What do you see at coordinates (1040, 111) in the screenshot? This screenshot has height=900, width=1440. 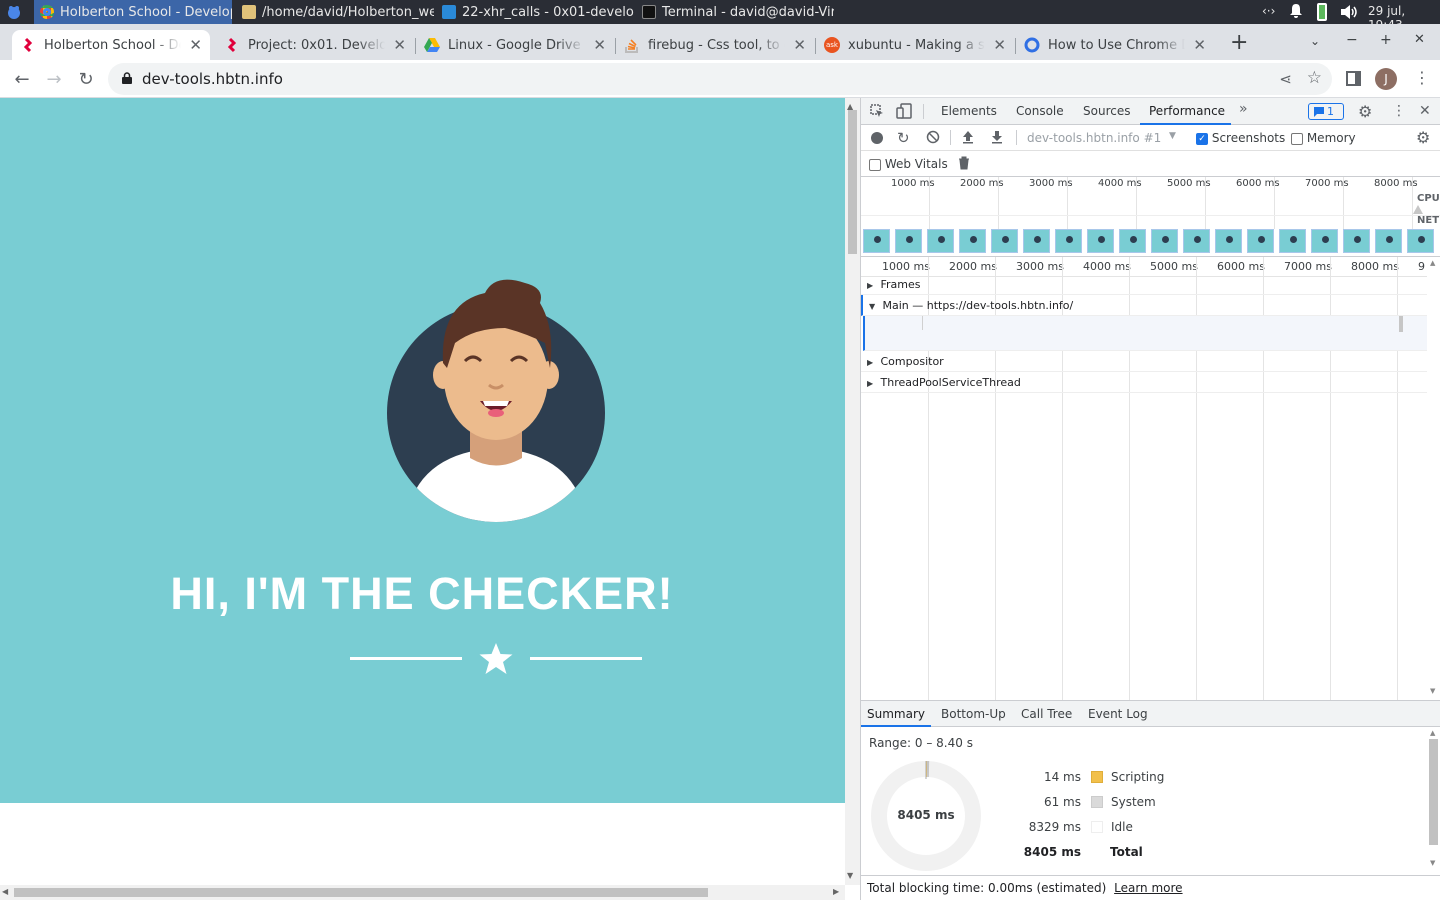 I see `tab-console: Console` at bounding box center [1040, 111].